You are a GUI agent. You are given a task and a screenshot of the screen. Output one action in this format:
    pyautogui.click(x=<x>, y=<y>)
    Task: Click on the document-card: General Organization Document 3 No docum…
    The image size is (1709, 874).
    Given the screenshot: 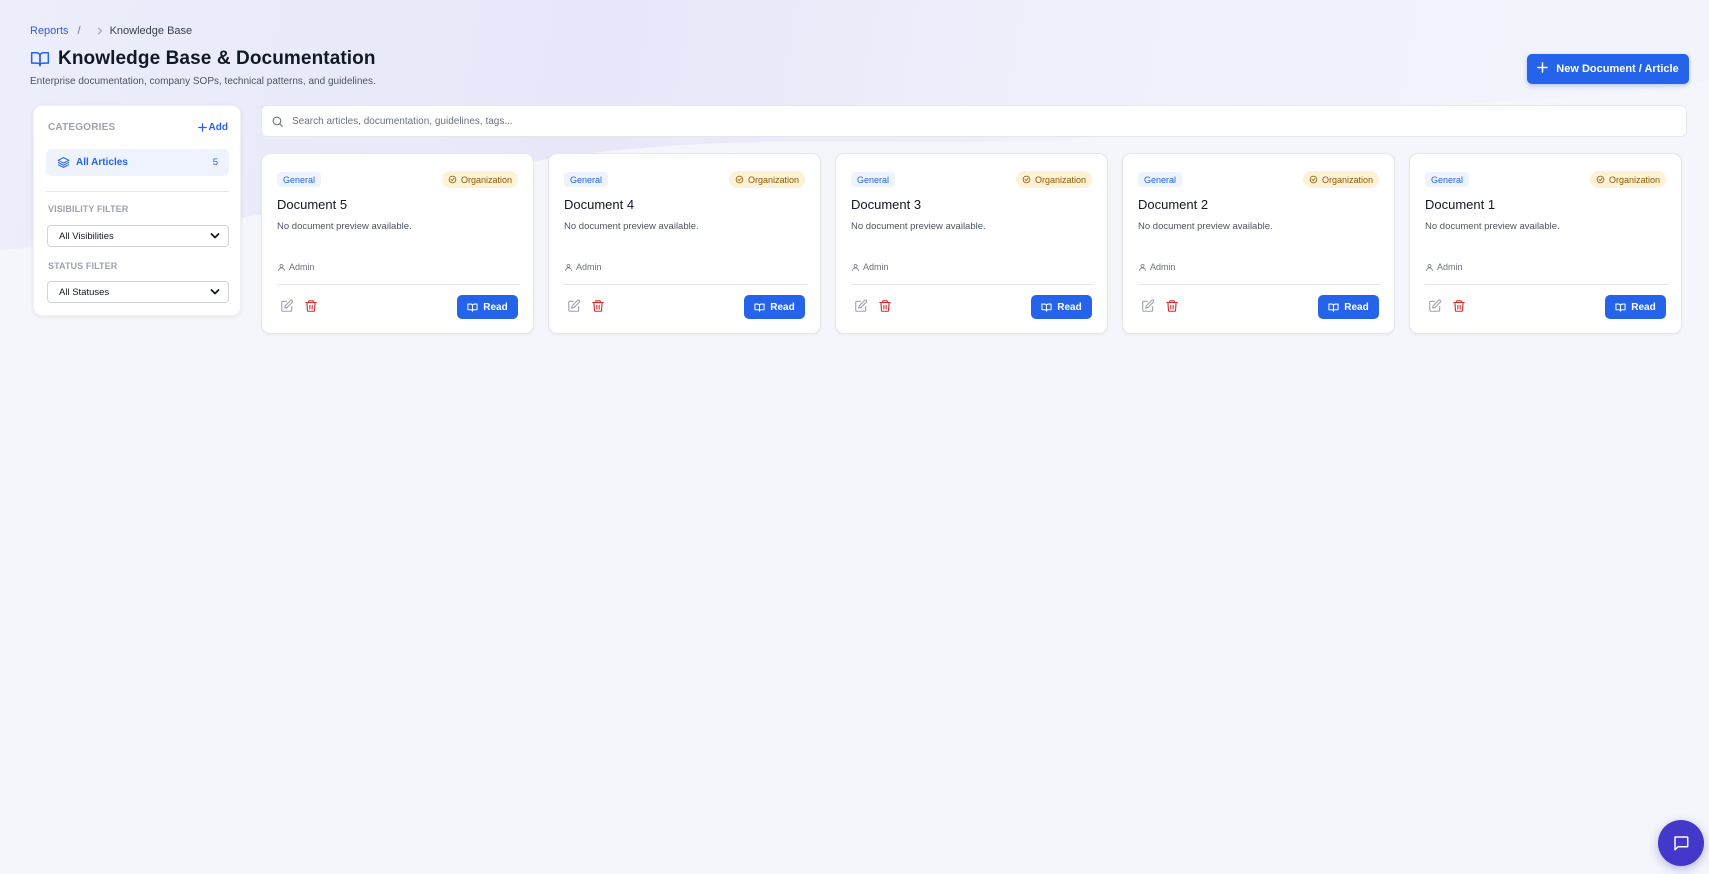 What is the action you would take?
    pyautogui.click(x=971, y=243)
    